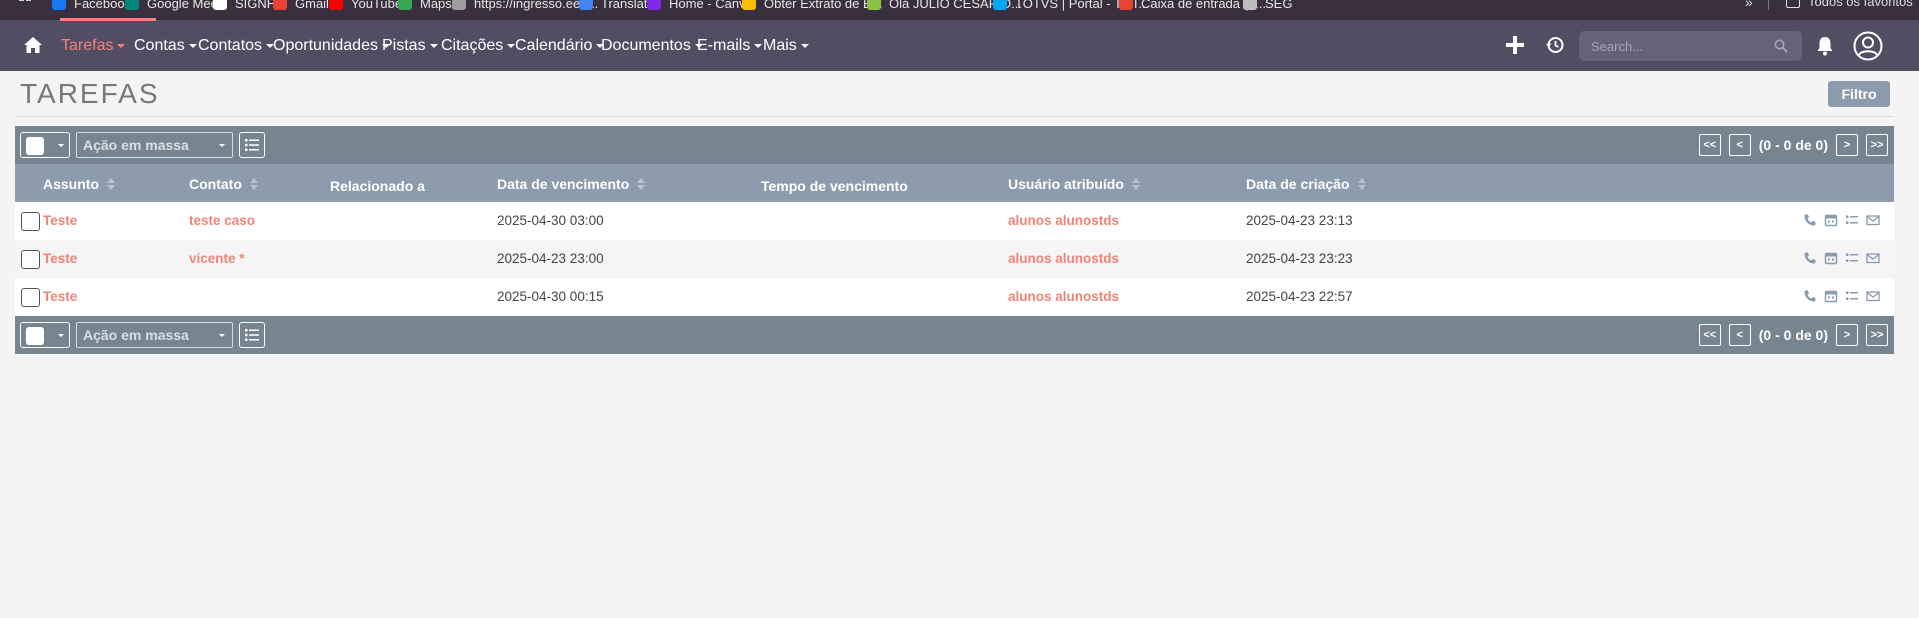 The width and height of the screenshot is (1919, 618). Describe the element at coordinates (1306, 184) in the screenshot. I see `column-header-data-de-criacao: Data de criação` at that location.